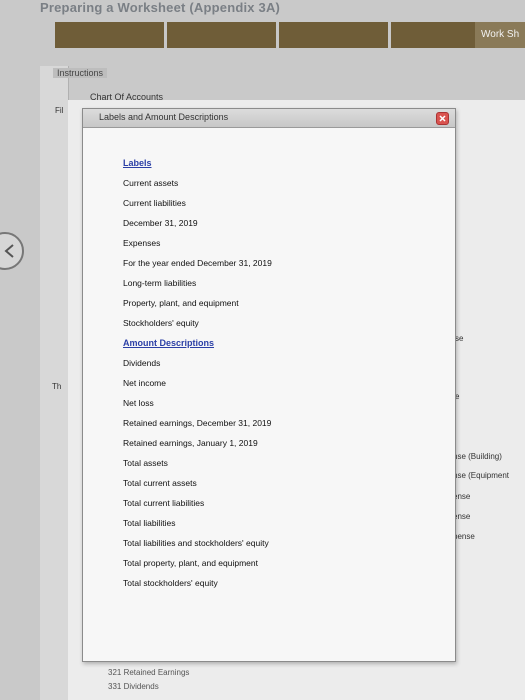  Describe the element at coordinates (283, 363) in the screenshot. I see `amount-item: Dividends` at that location.